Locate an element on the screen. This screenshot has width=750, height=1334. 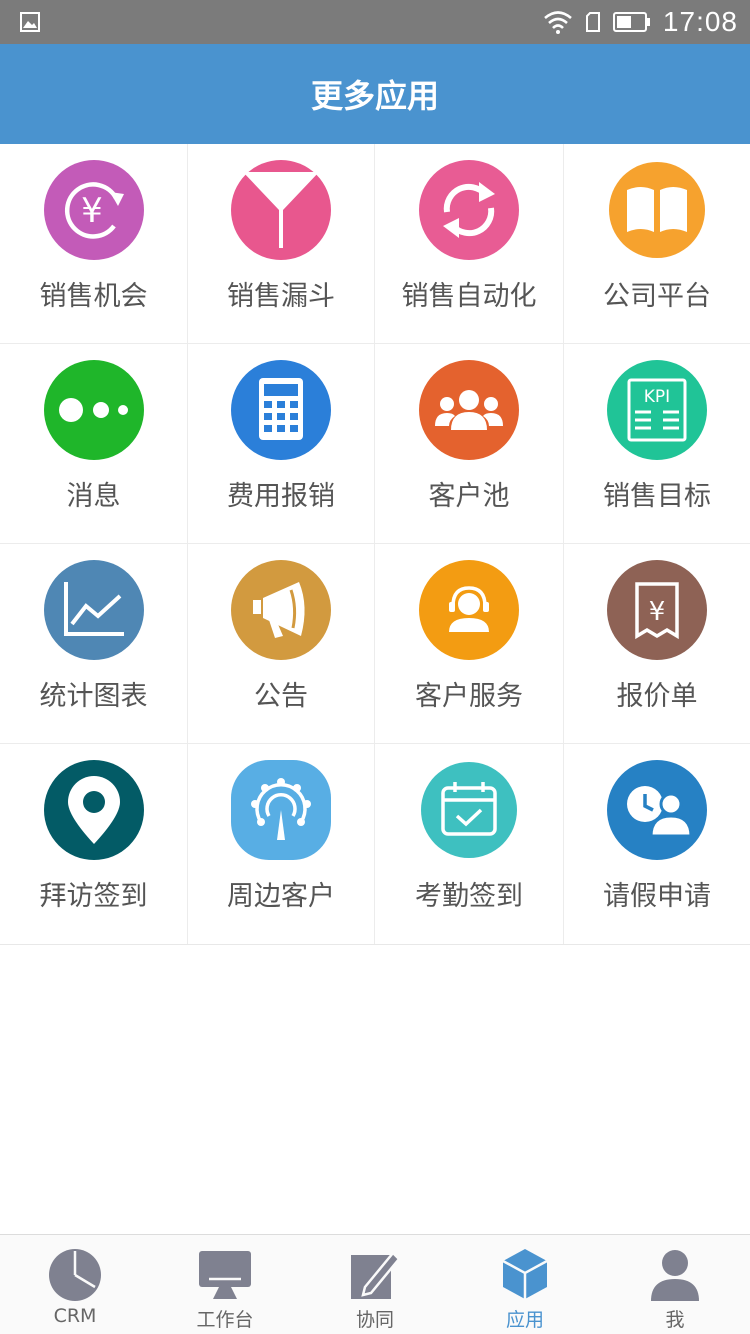
app-label: 费用报销 is located at coordinates (281, 496).